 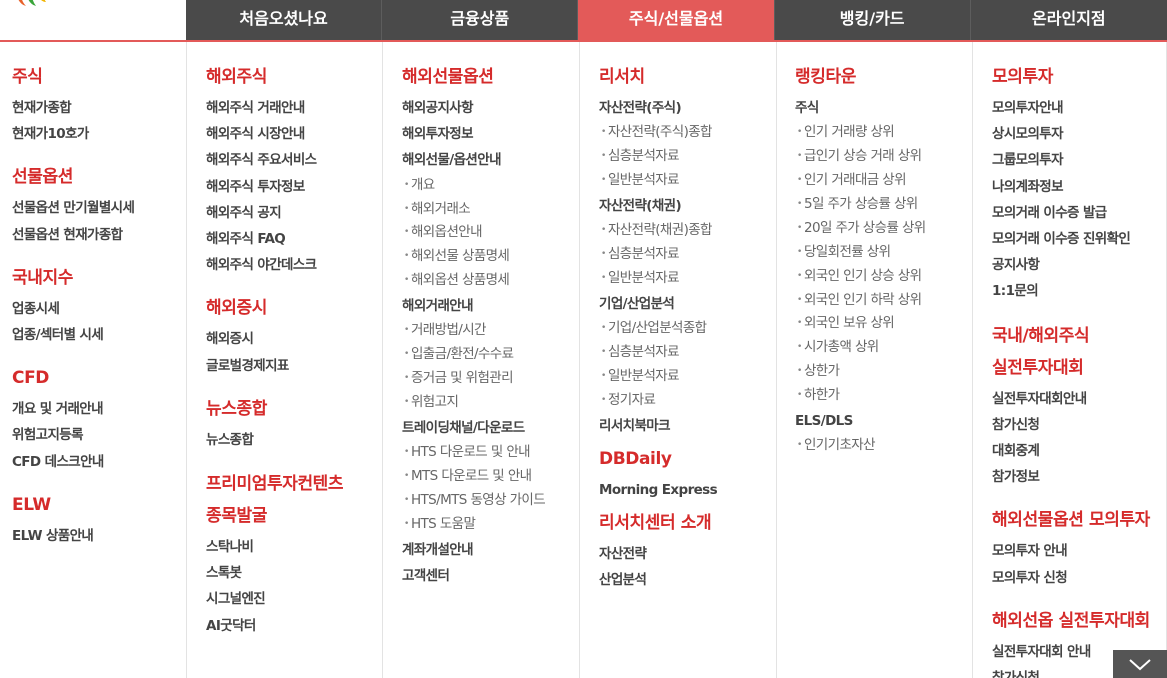 I want to click on menu-group: 자산전략, so click(x=687, y=554).